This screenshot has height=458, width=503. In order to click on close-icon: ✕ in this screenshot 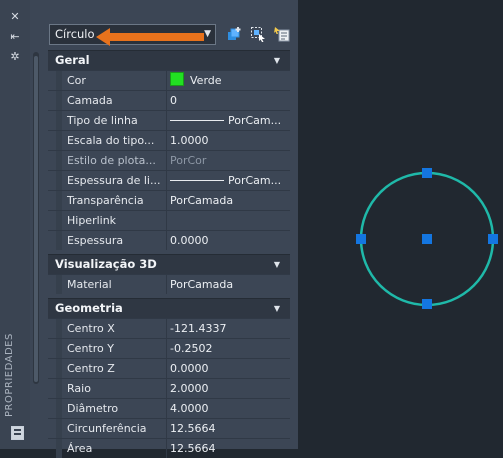, I will do `click(15, 17)`.